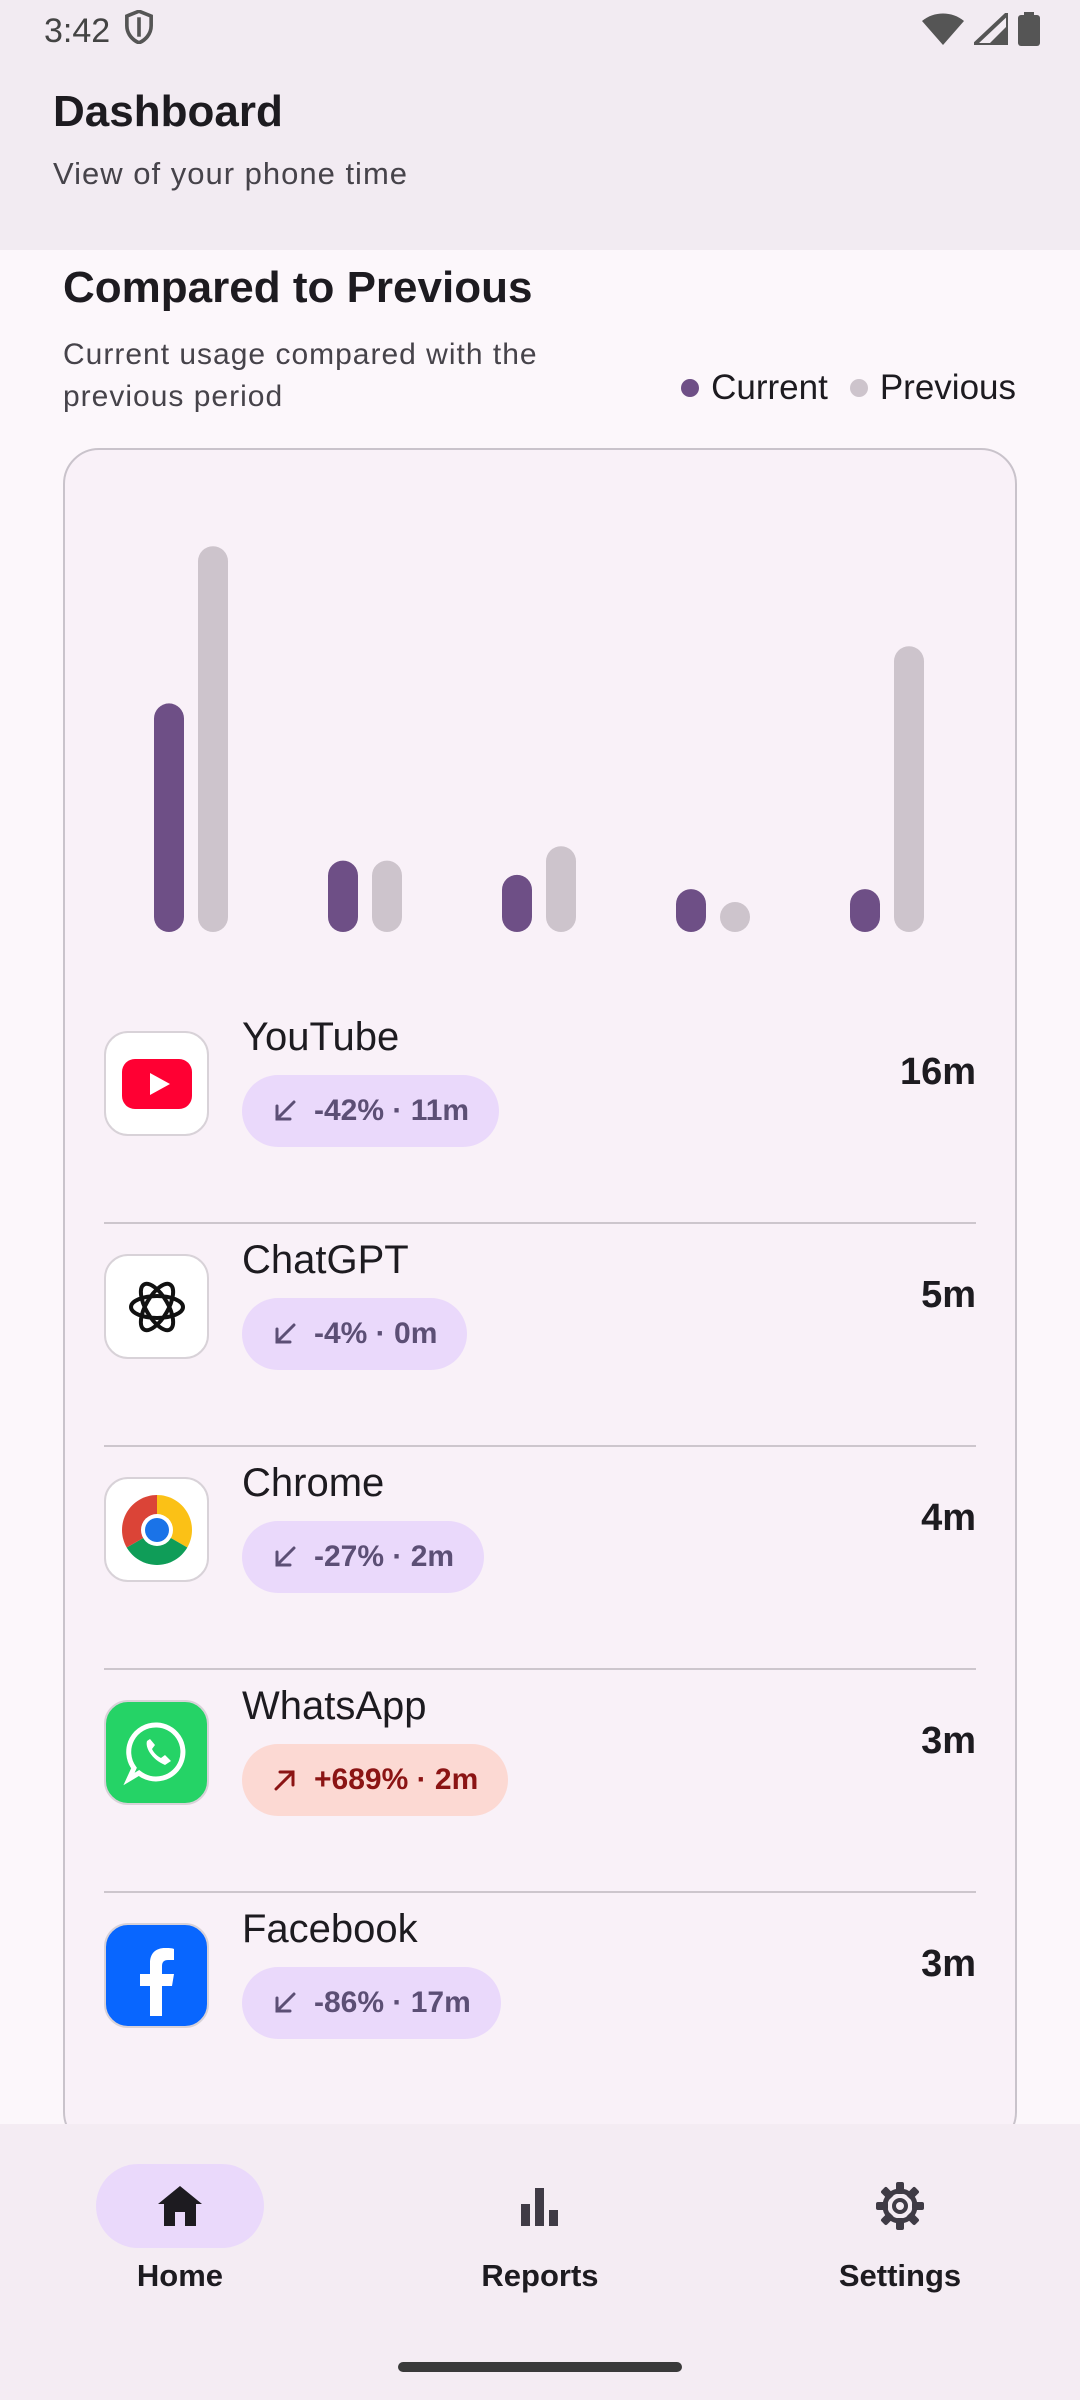  What do you see at coordinates (947, 387) in the screenshot?
I see `legend-label-previous: Previous` at bounding box center [947, 387].